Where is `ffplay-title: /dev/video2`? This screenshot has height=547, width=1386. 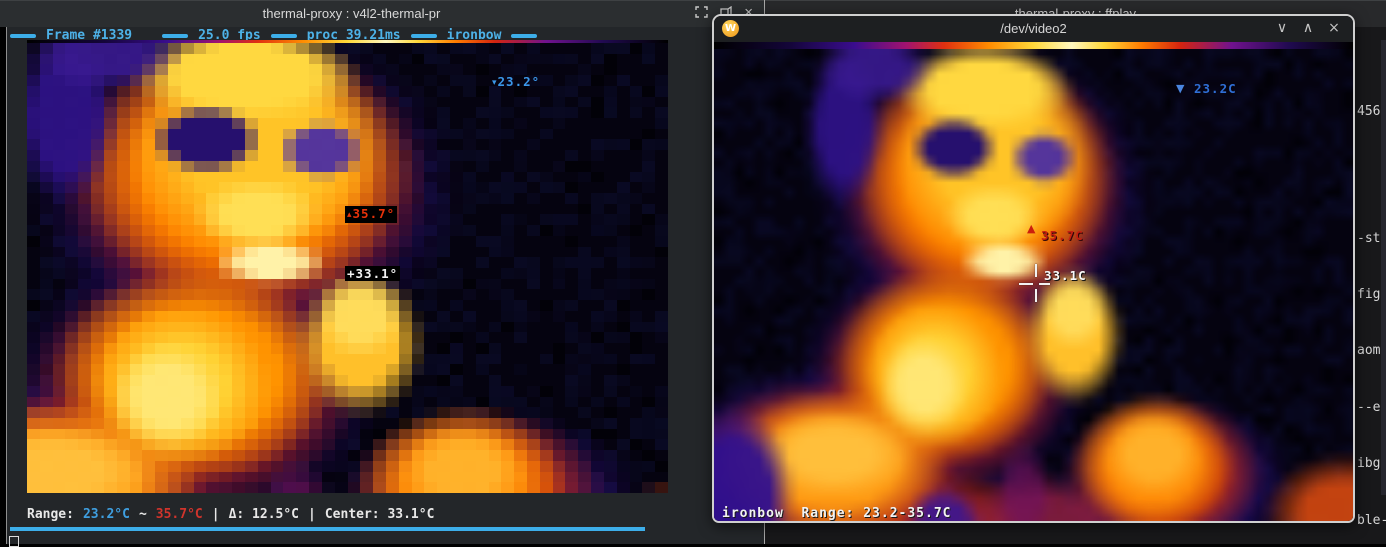 ffplay-title: /dev/video2 is located at coordinates (1033, 28).